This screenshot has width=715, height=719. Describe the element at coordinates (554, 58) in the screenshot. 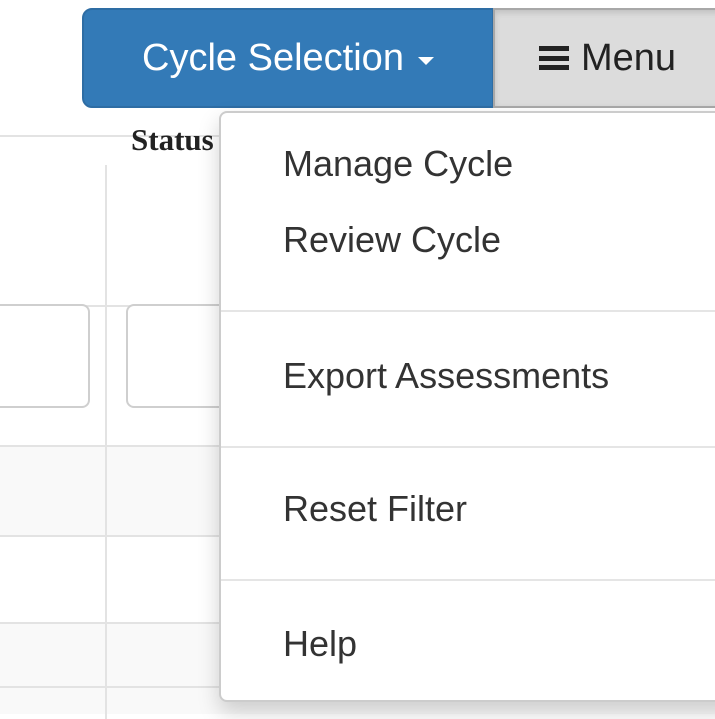

I see `hamburger-icon` at that location.